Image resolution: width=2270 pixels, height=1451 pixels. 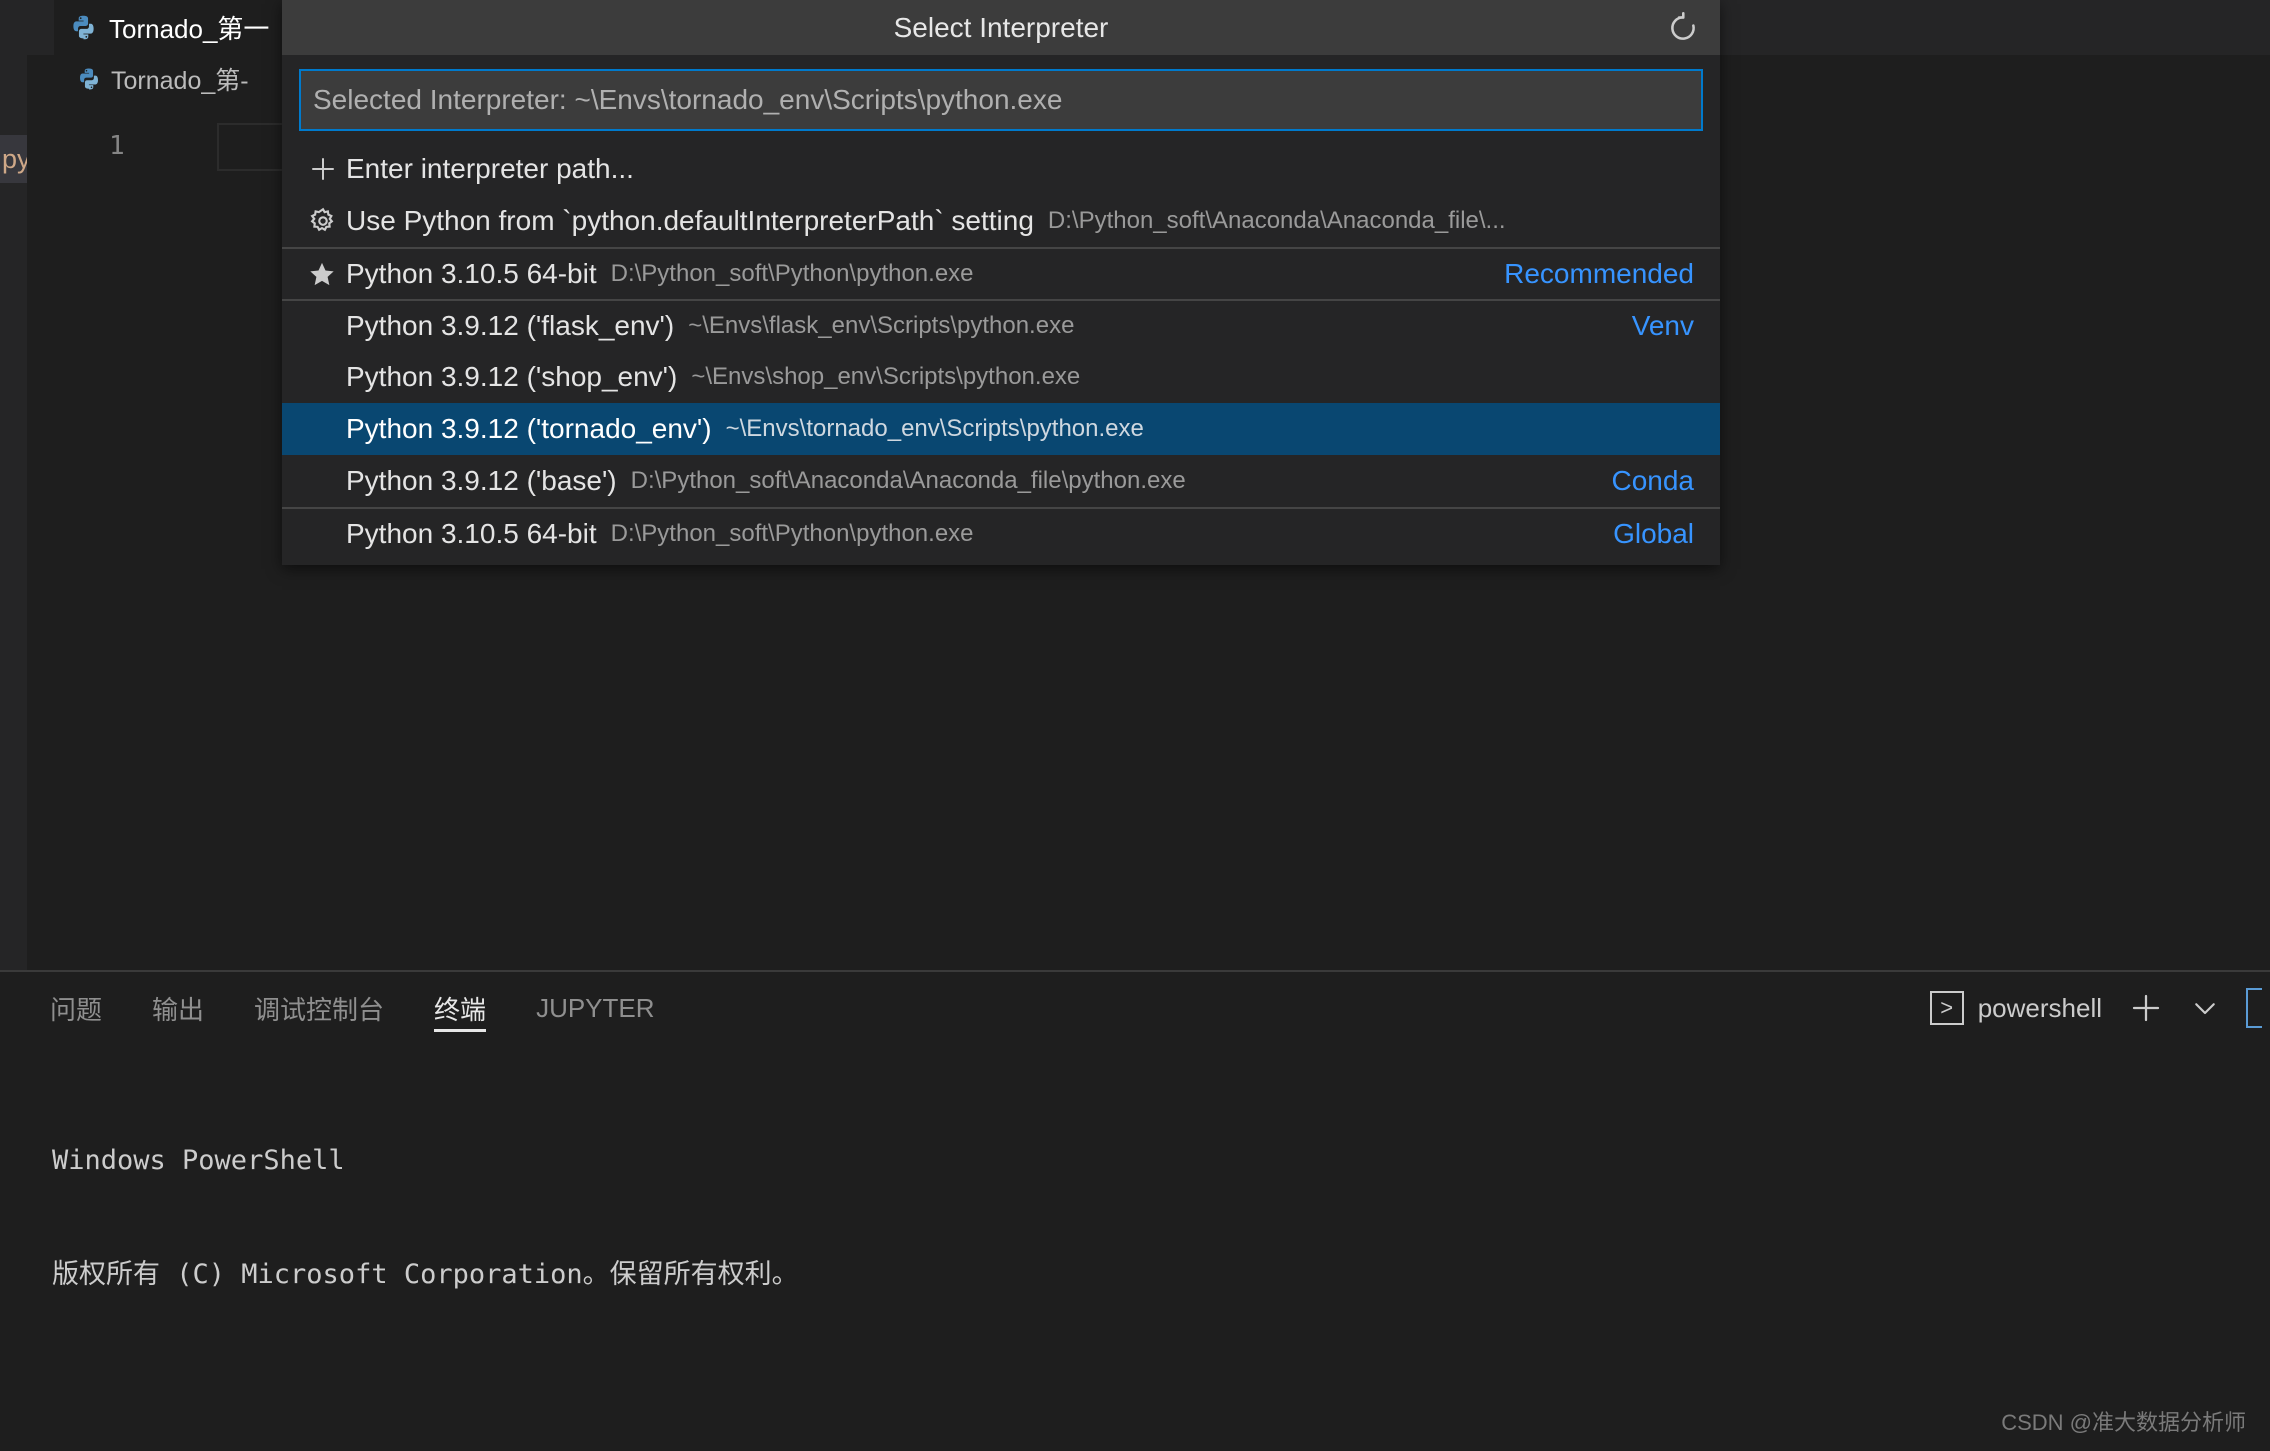 I want to click on dialog-input-wrap, so click(x=1001, y=99).